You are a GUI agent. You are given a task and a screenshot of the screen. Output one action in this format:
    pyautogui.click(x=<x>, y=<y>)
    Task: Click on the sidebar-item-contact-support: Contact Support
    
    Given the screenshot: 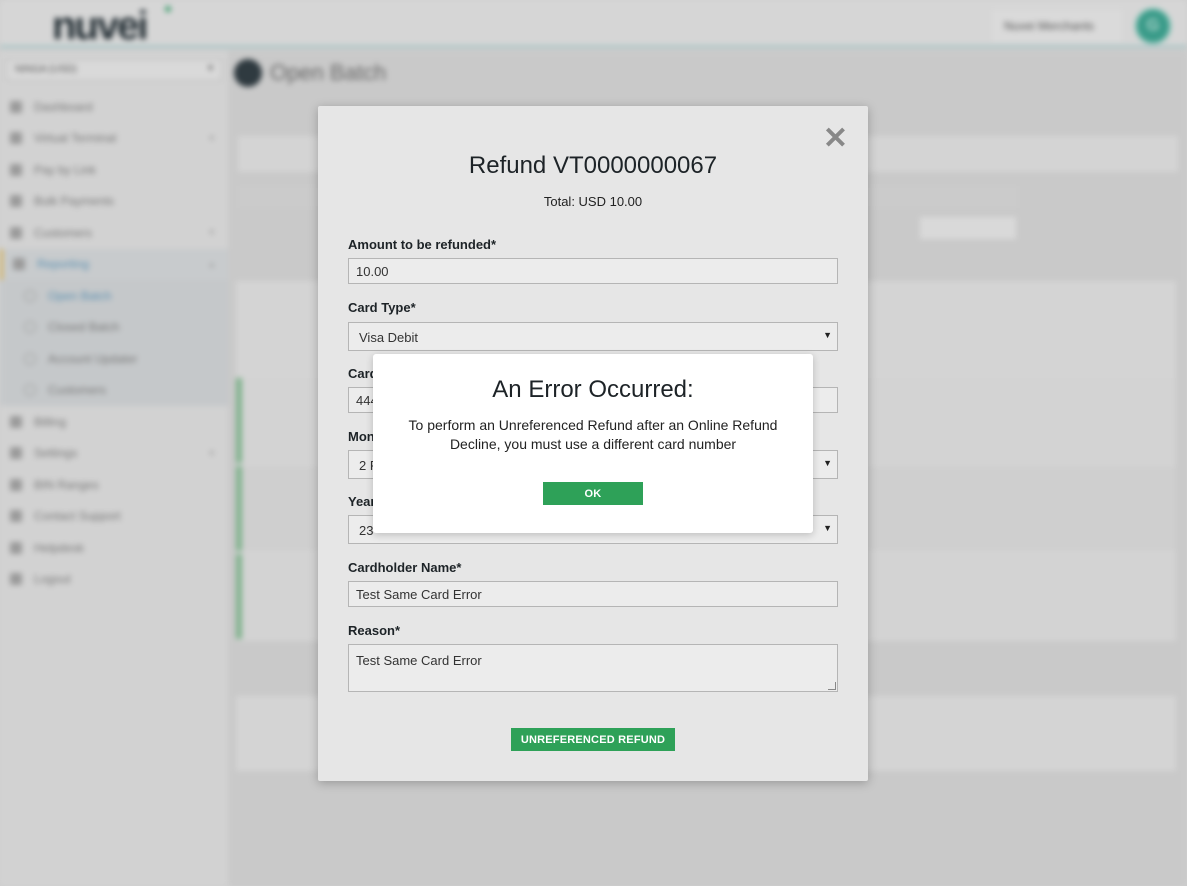 What is the action you would take?
    pyautogui.click(x=114, y=517)
    